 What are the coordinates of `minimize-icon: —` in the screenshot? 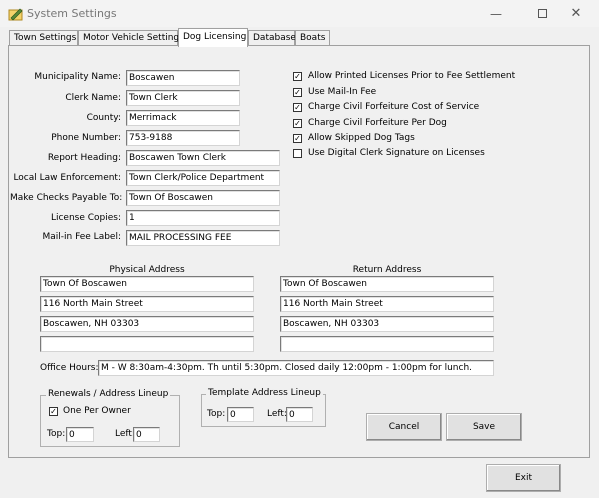 It's located at (496, 13).